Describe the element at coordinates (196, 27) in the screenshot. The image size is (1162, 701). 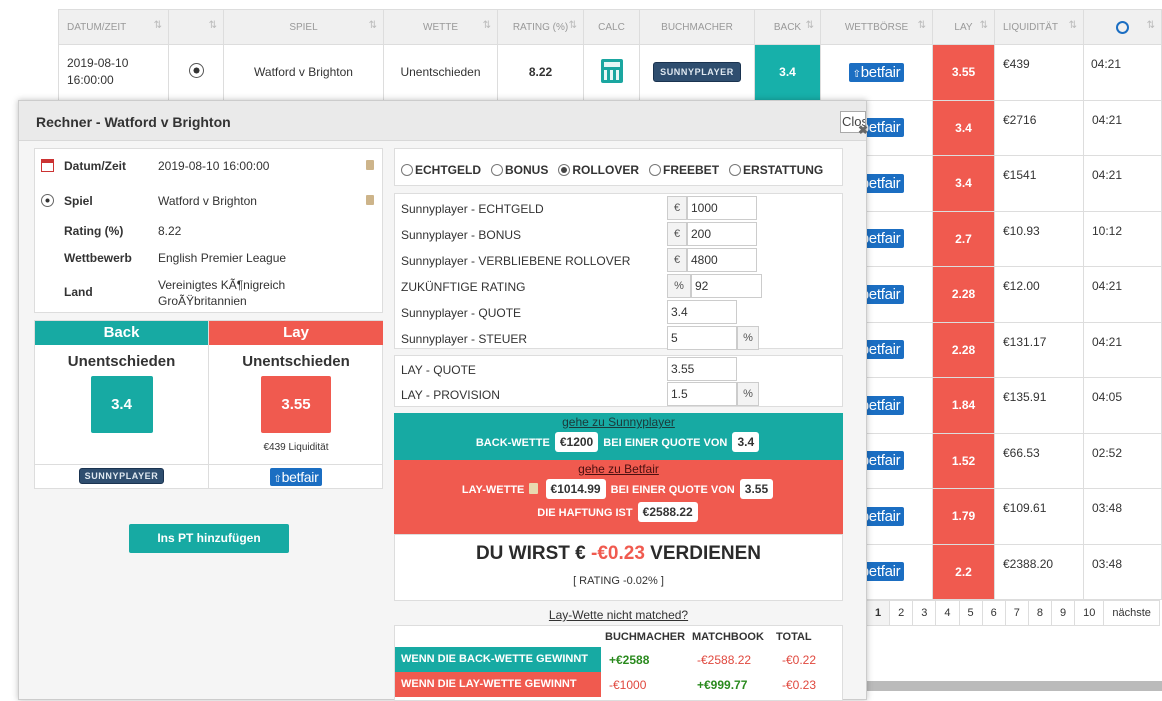
I see `header-sport: ⇅` at that location.